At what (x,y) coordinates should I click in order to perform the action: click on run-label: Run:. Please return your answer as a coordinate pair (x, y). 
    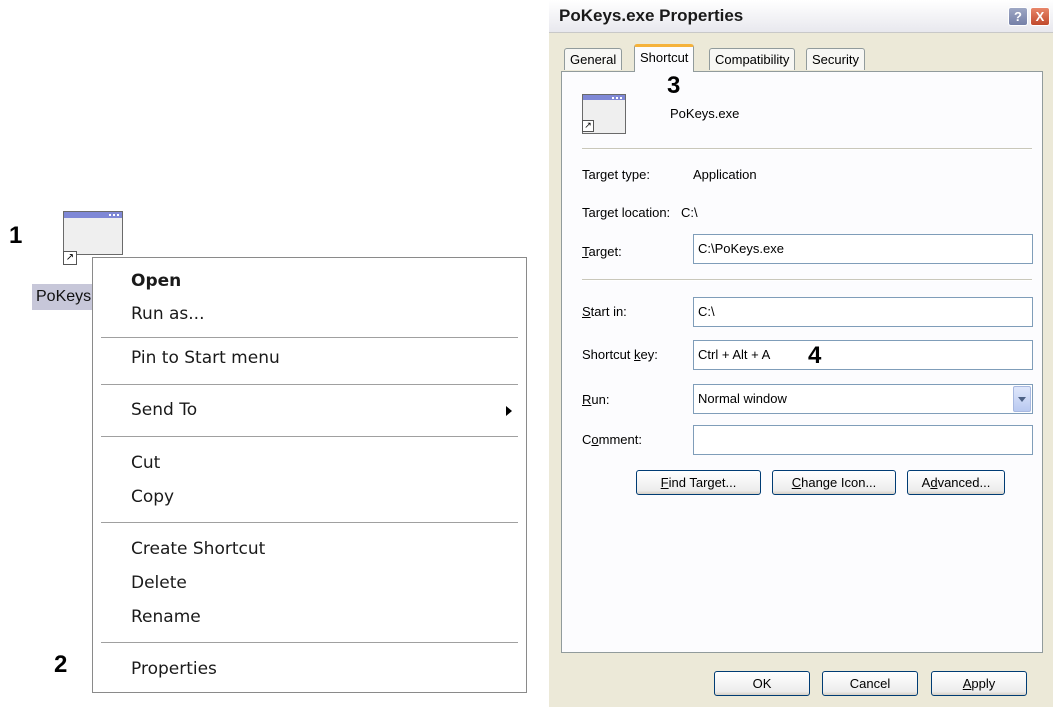
    Looking at the image, I should click on (596, 399).